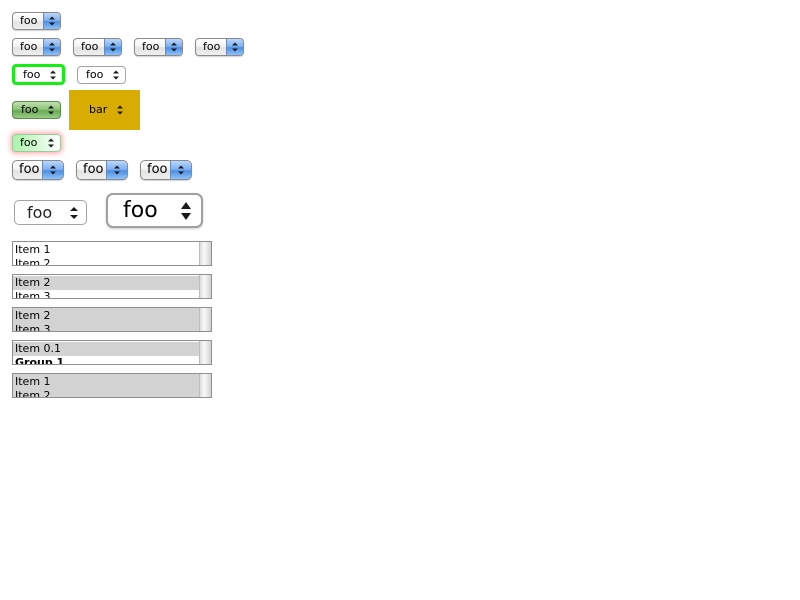 The width and height of the screenshot is (800, 600). I want to click on list-item: Item 1, so click(106, 250).